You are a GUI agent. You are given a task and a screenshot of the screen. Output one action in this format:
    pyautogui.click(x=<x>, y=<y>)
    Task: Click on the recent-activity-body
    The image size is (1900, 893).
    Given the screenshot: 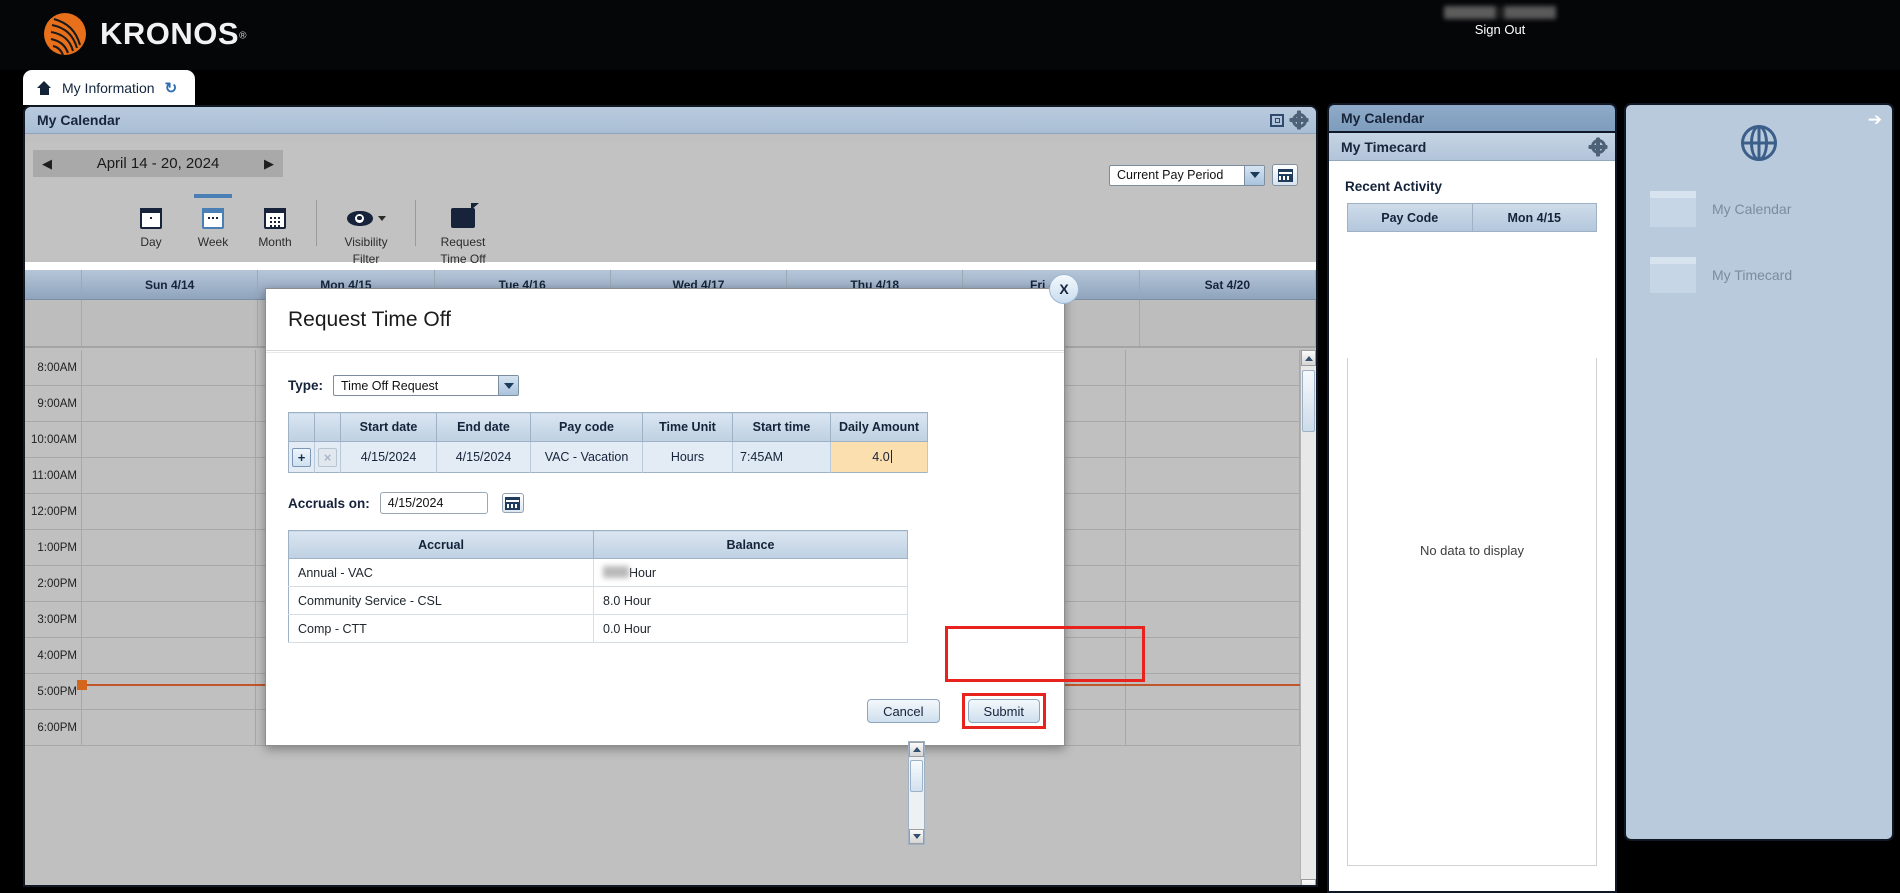 What is the action you would take?
    pyautogui.click(x=1472, y=612)
    